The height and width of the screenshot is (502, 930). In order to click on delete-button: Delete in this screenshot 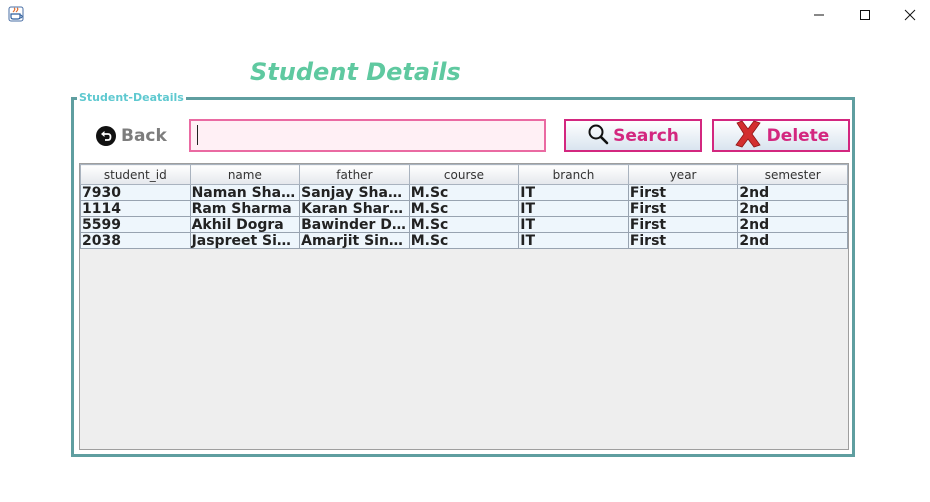, I will do `click(781, 135)`.